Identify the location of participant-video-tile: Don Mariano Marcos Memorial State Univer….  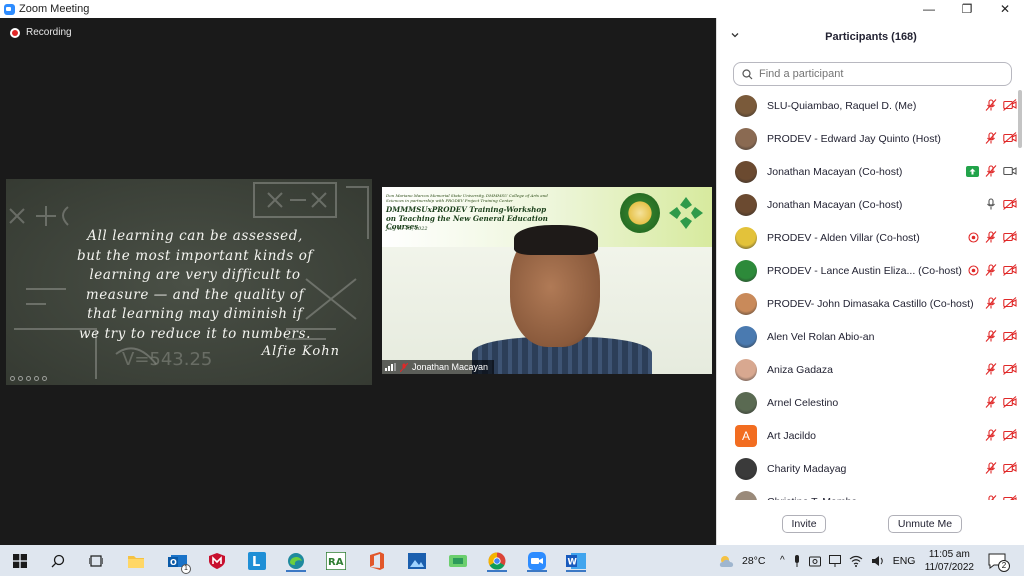
(547, 280).